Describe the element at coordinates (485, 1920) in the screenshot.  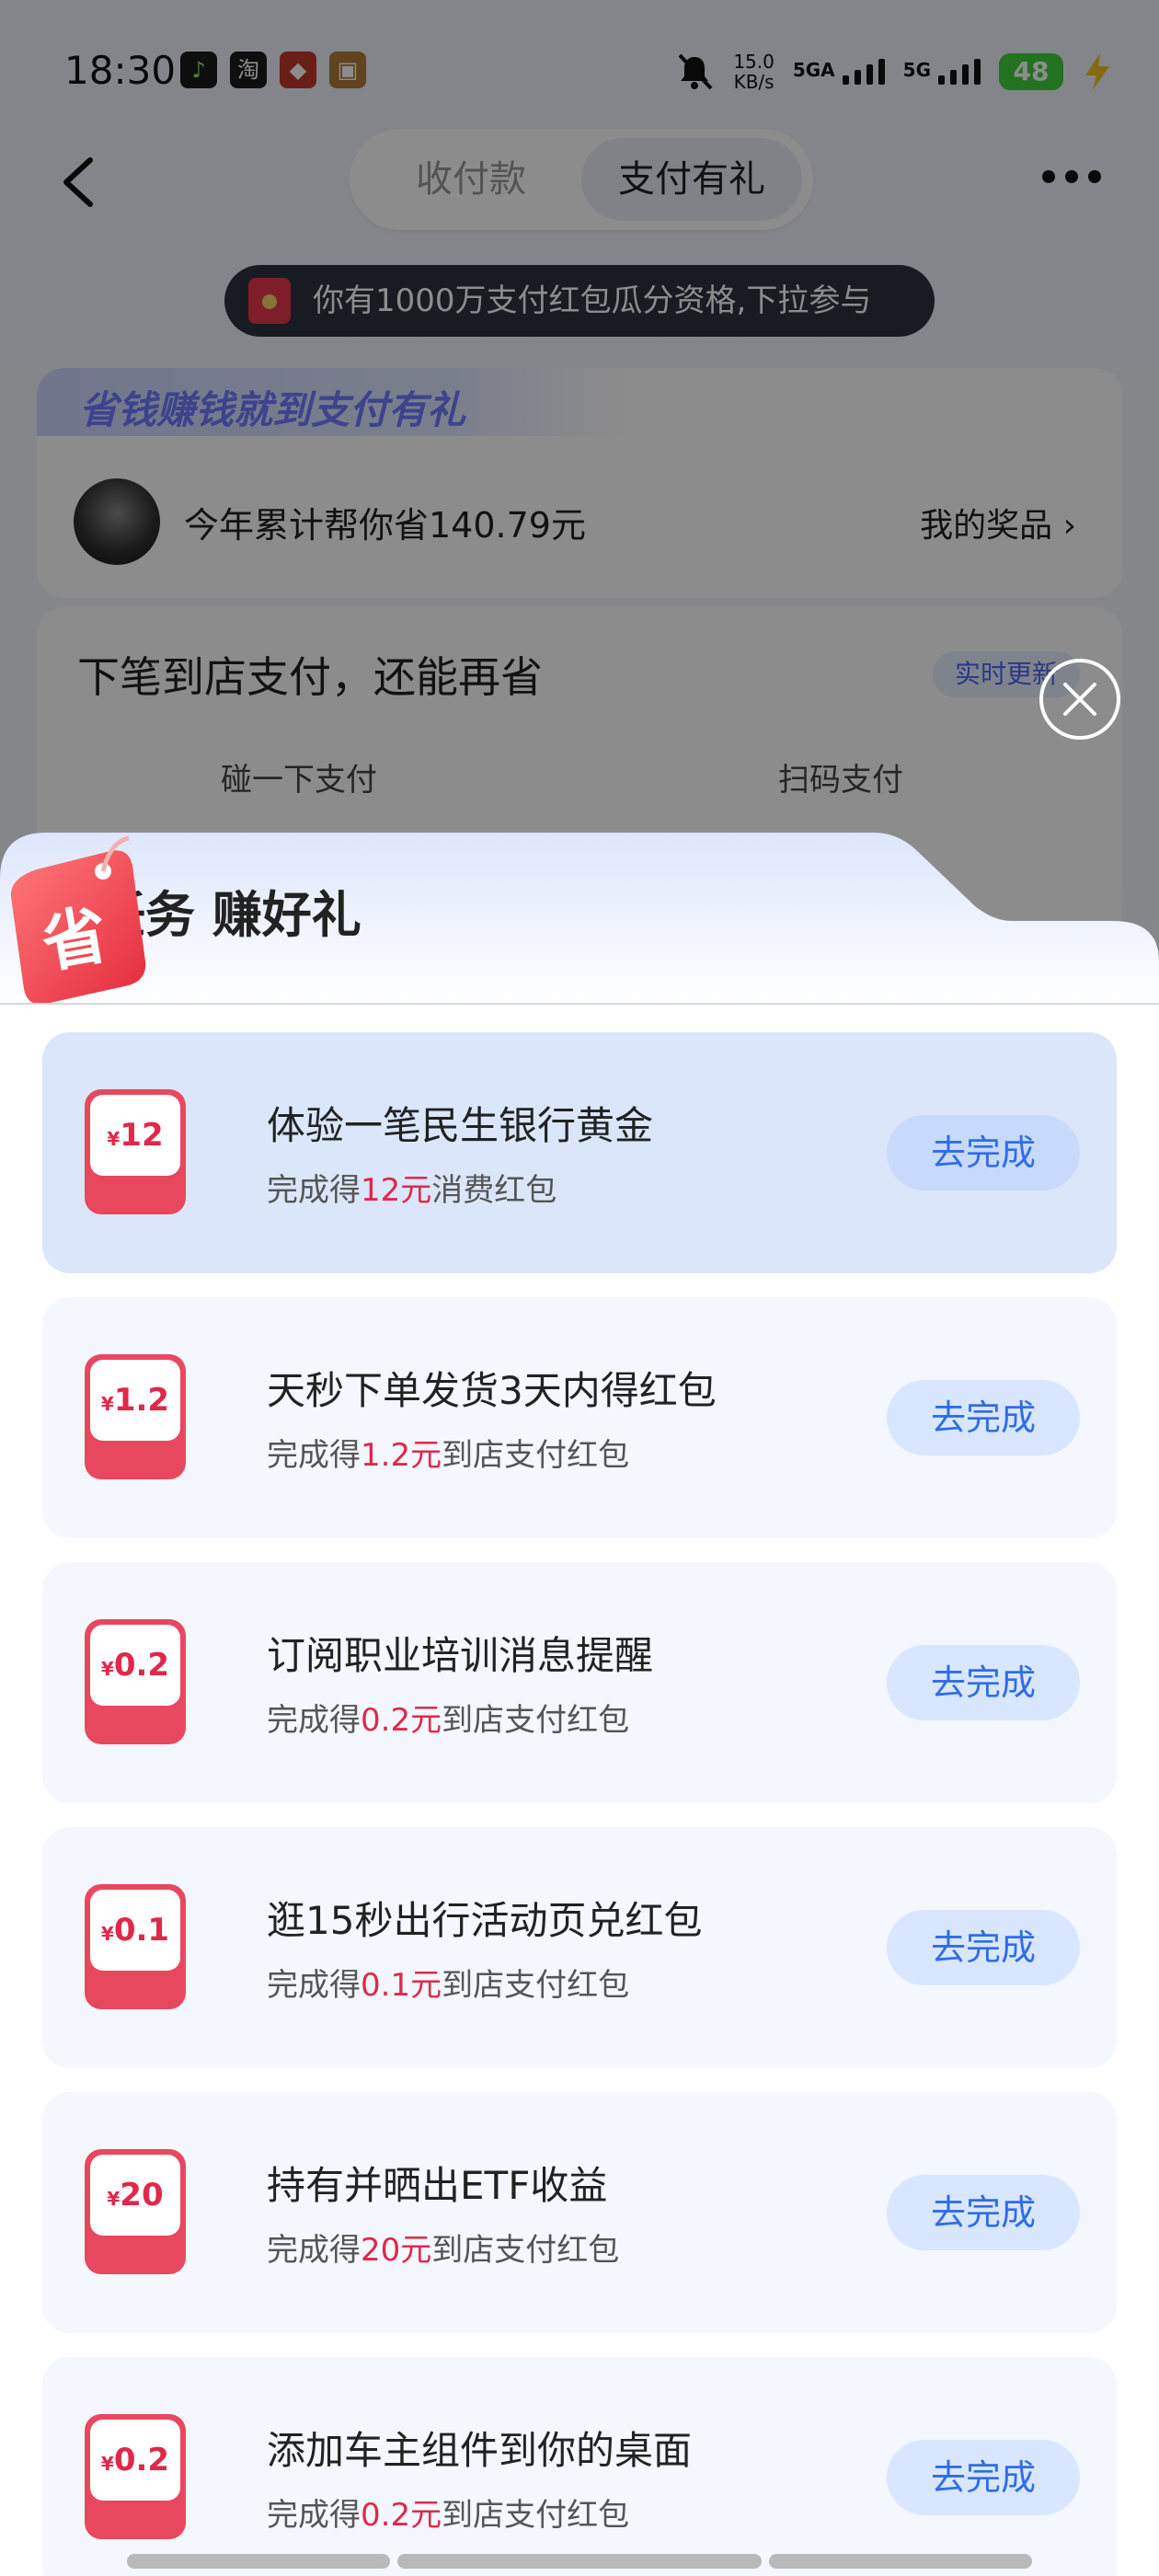
I see `task-title: 逛15秒出行活动页兑红包` at that location.